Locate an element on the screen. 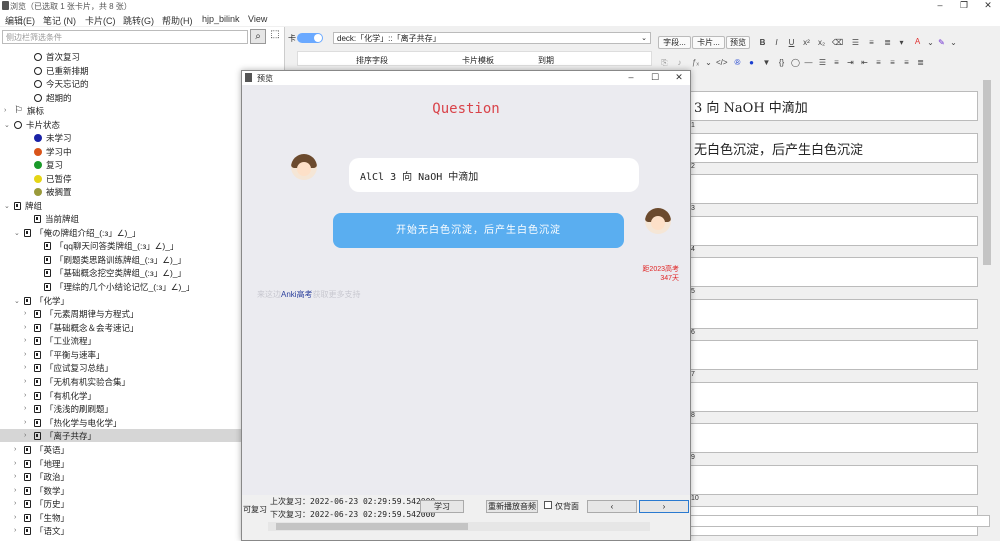 The height and width of the screenshot is (541, 1000). select-mode-icon: ⬚ is located at coordinates (275, 36).